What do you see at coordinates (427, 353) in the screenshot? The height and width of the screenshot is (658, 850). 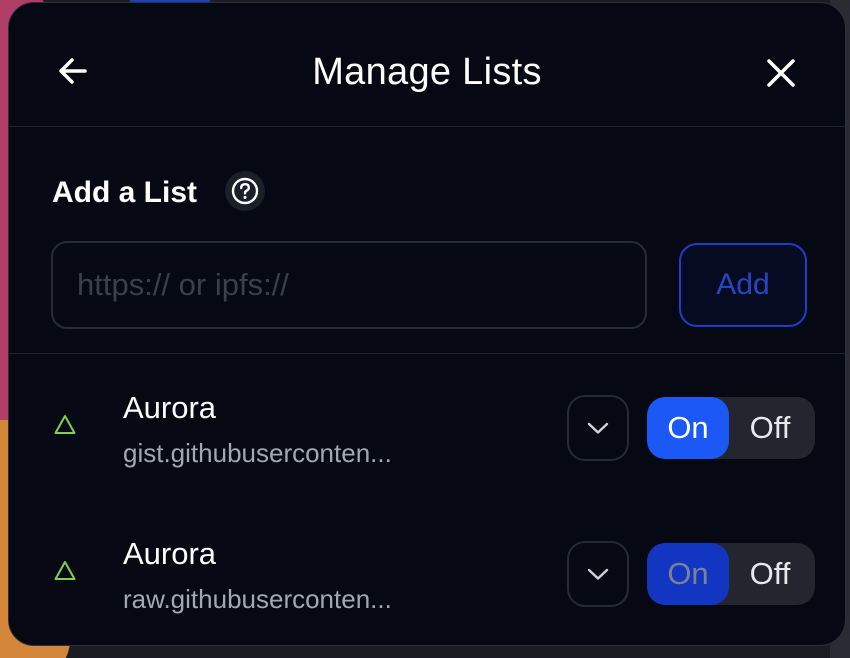 I see `section-divider` at bounding box center [427, 353].